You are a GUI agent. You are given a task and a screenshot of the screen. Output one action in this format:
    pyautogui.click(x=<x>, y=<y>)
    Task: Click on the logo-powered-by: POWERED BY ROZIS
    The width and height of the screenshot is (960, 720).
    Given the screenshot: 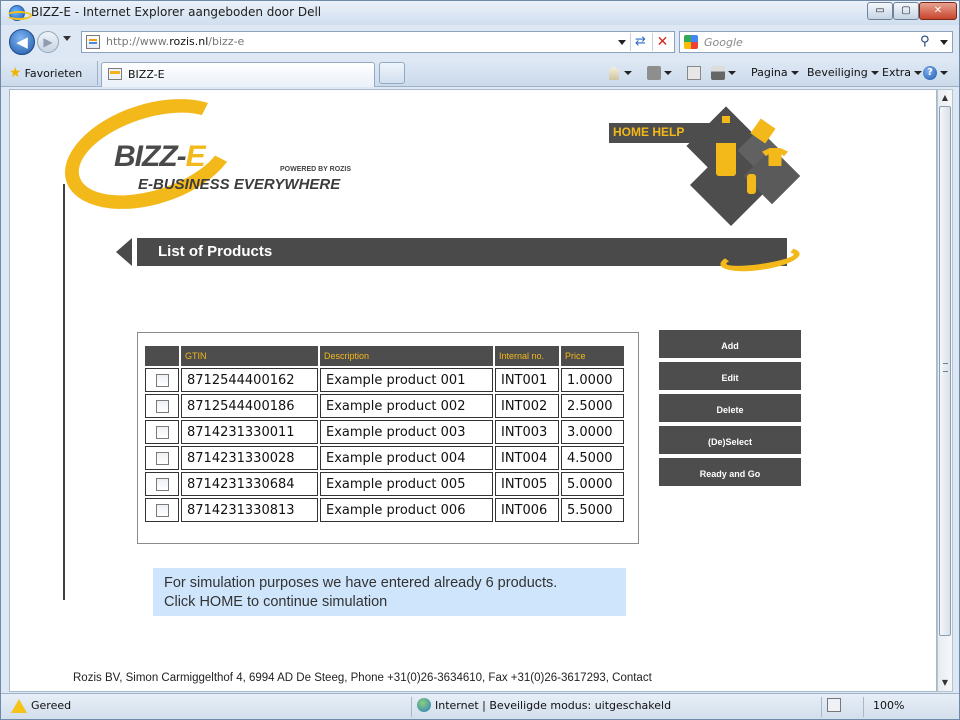 What is the action you would take?
    pyautogui.click(x=316, y=169)
    